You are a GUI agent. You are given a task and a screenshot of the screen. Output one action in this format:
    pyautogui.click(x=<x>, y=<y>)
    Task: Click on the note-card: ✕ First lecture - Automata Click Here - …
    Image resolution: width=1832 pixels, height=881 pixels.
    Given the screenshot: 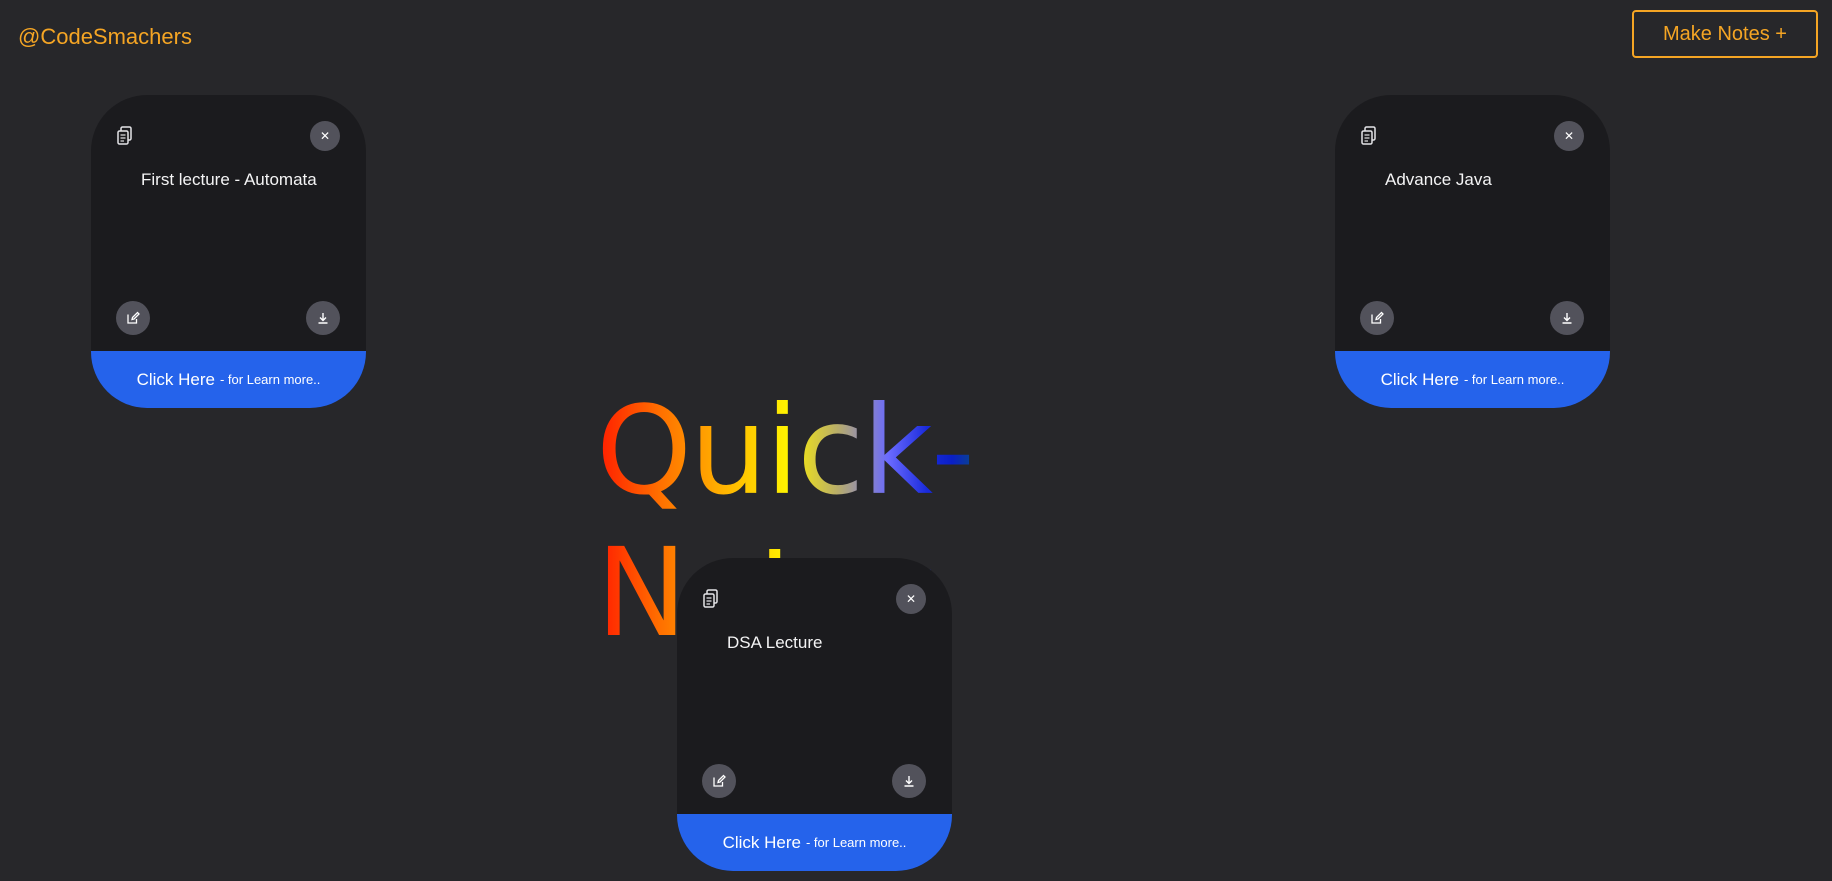 What is the action you would take?
    pyautogui.click(x=228, y=251)
    